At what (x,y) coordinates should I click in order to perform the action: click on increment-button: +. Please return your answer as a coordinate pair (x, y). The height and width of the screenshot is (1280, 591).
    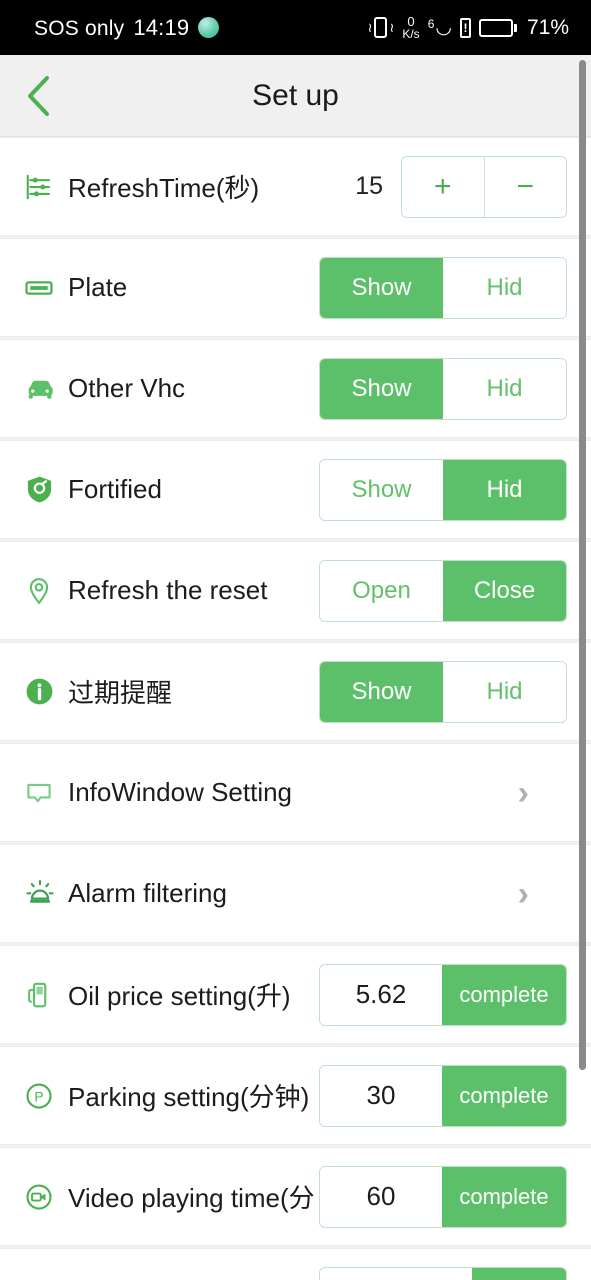
    Looking at the image, I should click on (443, 187).